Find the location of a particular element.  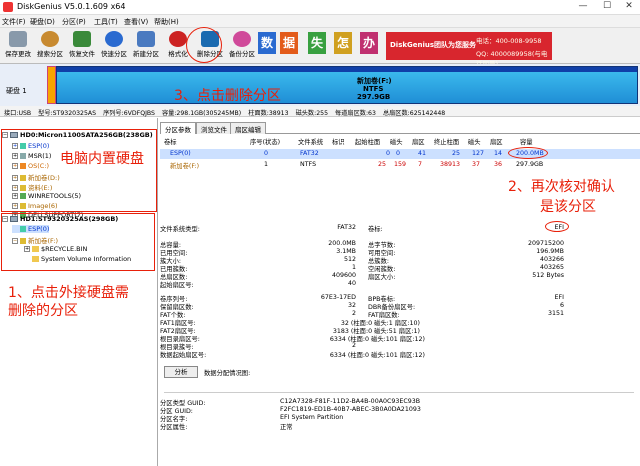

annotation-circle-capacity is located at coordinates (528, 153).